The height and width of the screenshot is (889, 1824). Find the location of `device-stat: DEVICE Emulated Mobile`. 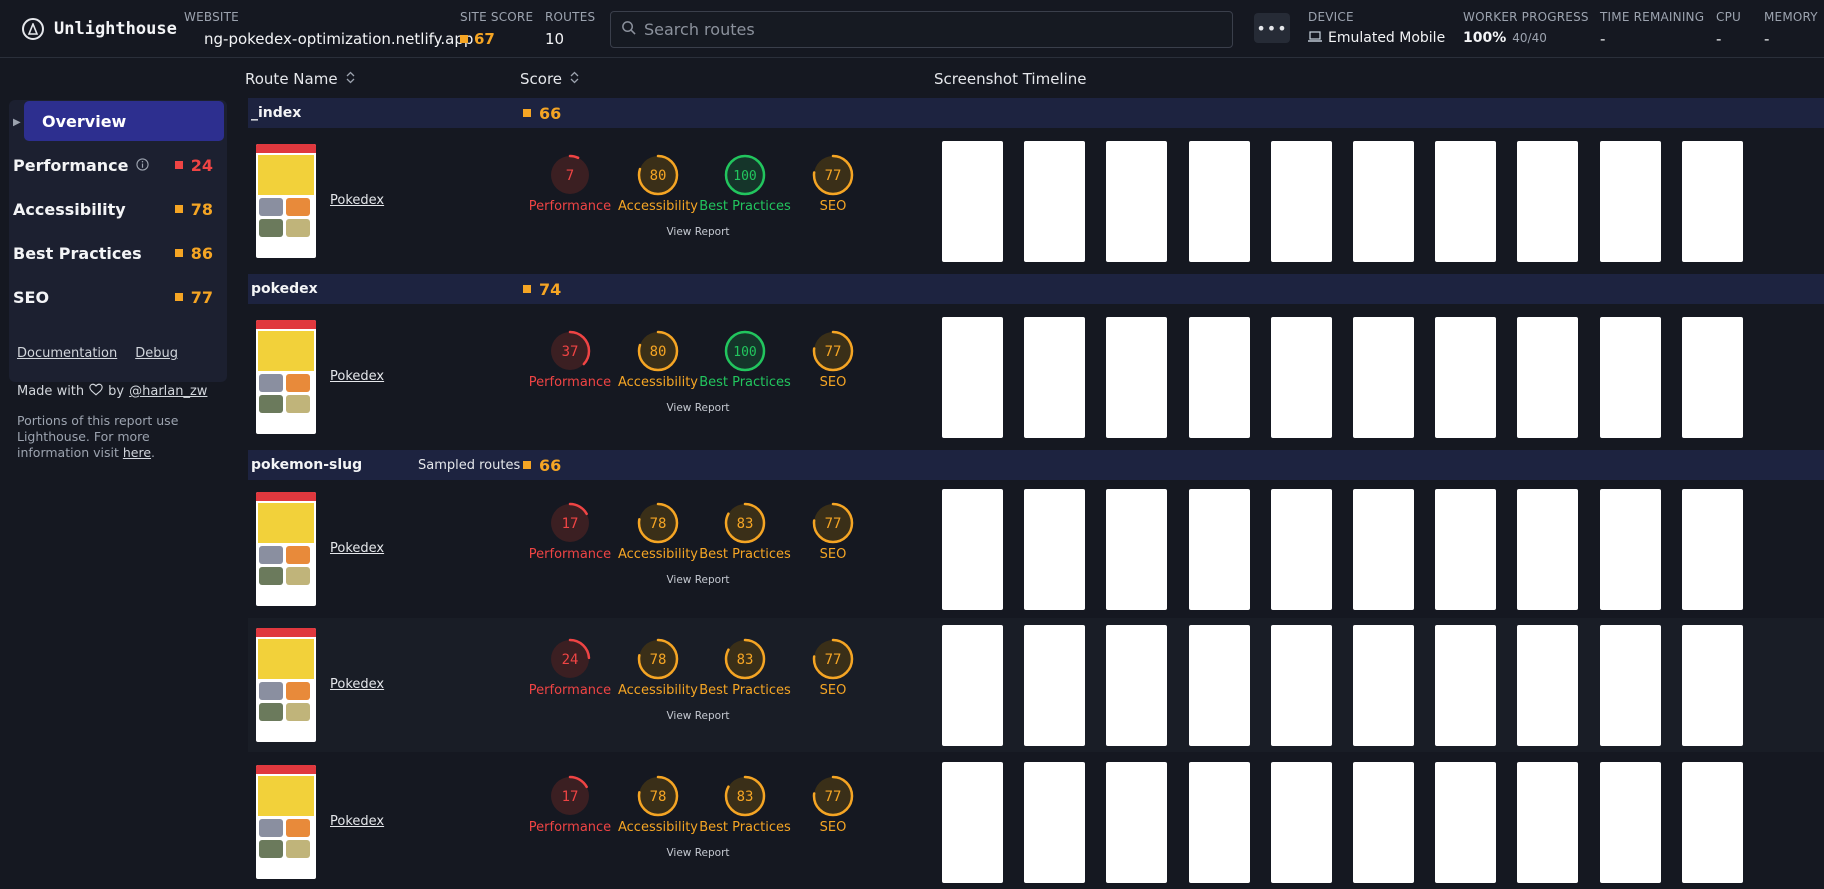

device-stat: DEVICE Emulated Mobile is located at coordinates (1376, 28).